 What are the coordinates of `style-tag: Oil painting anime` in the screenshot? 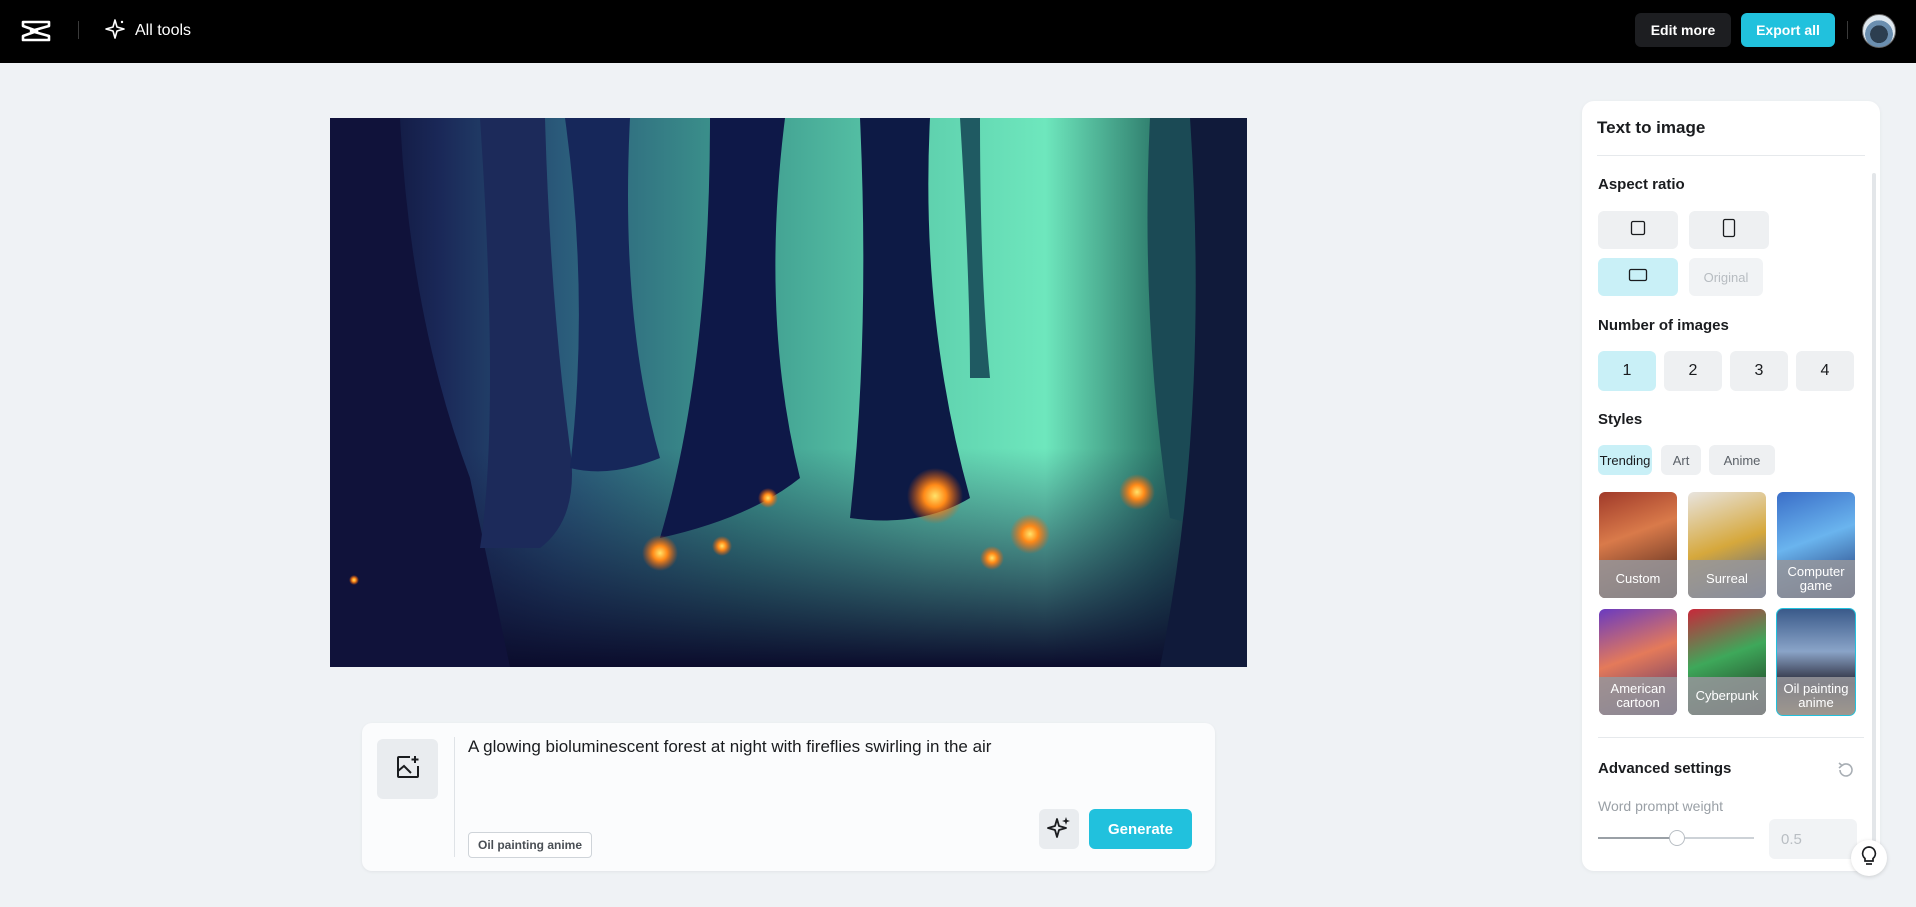 It's located at (530, 845).